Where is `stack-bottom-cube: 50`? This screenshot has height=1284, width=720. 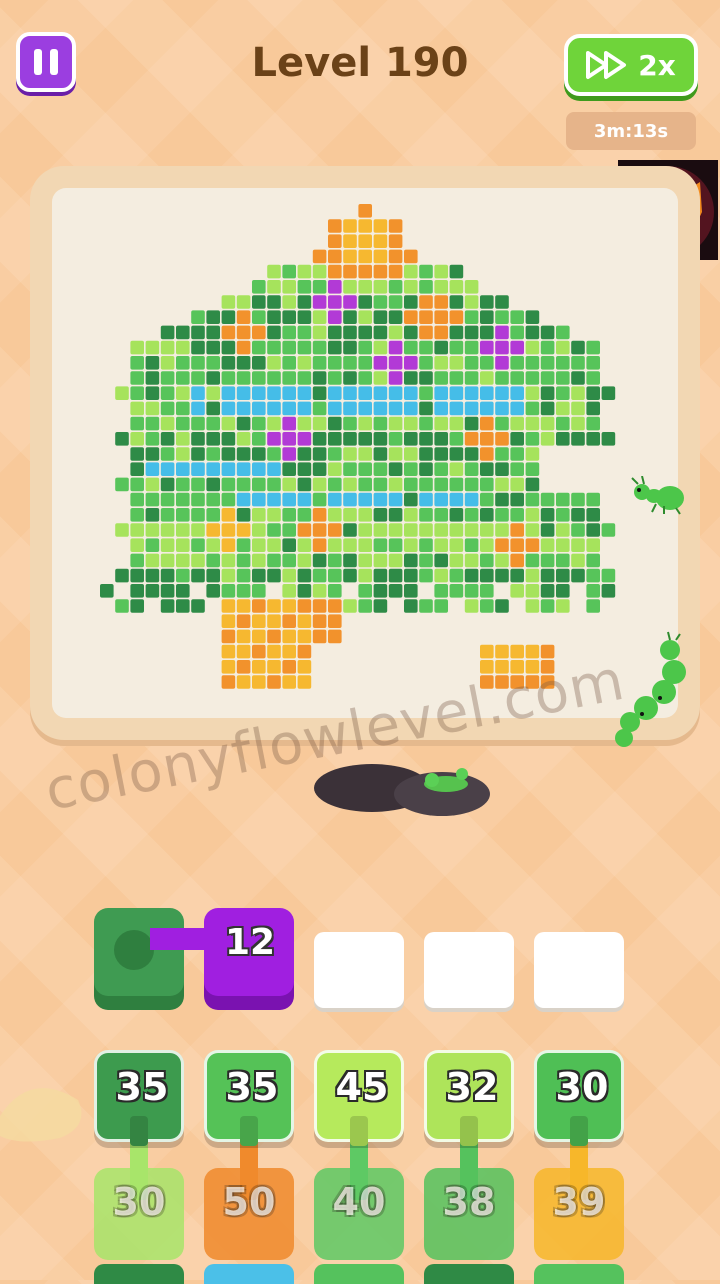 stack-bottom-cube: 50 is located at coordinates (249, 1214).